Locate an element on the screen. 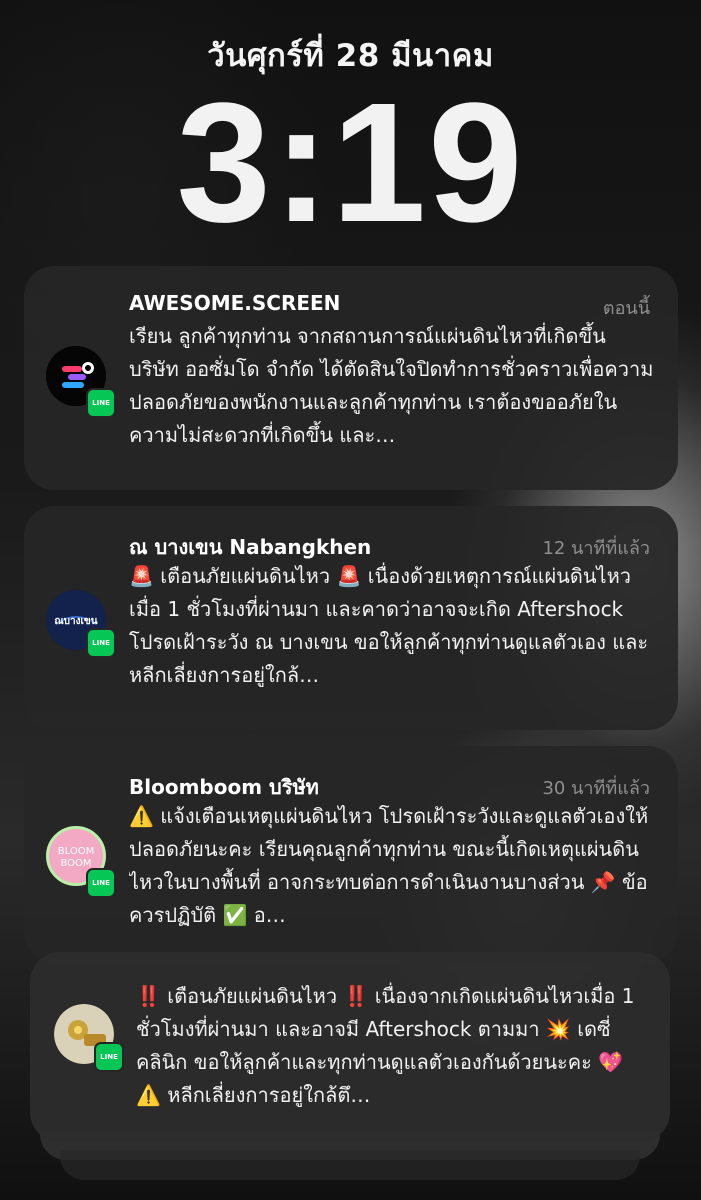  bloomboom-logo-text-2: BOOM is located at coordinates (75, 863).